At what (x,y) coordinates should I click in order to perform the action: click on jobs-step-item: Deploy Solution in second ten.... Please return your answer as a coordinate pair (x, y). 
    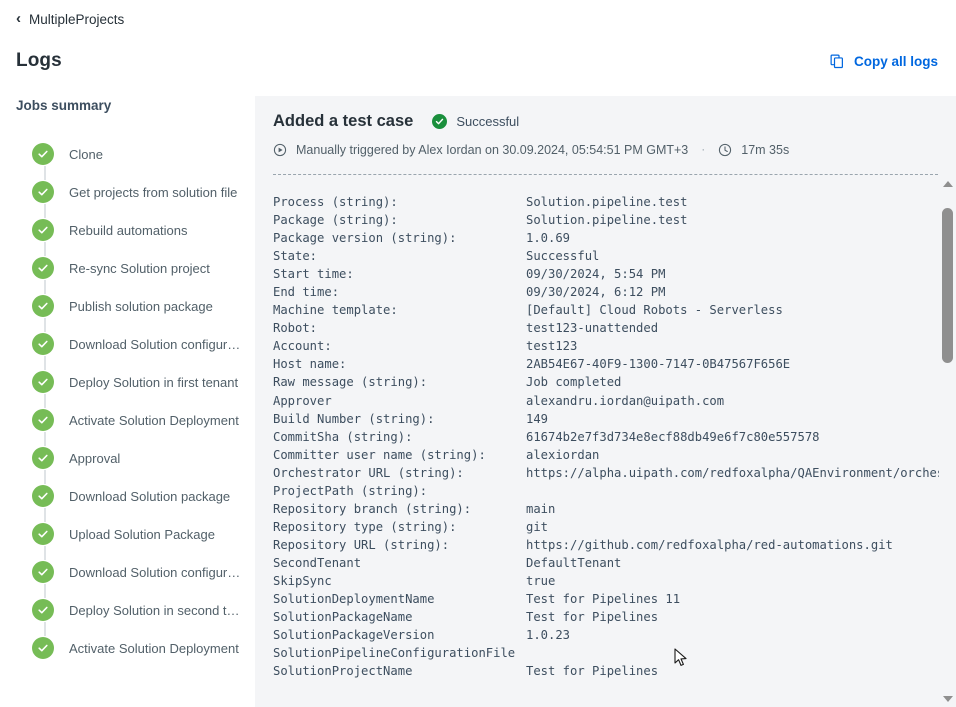
    Looking at the image, I should click on (143, 613).